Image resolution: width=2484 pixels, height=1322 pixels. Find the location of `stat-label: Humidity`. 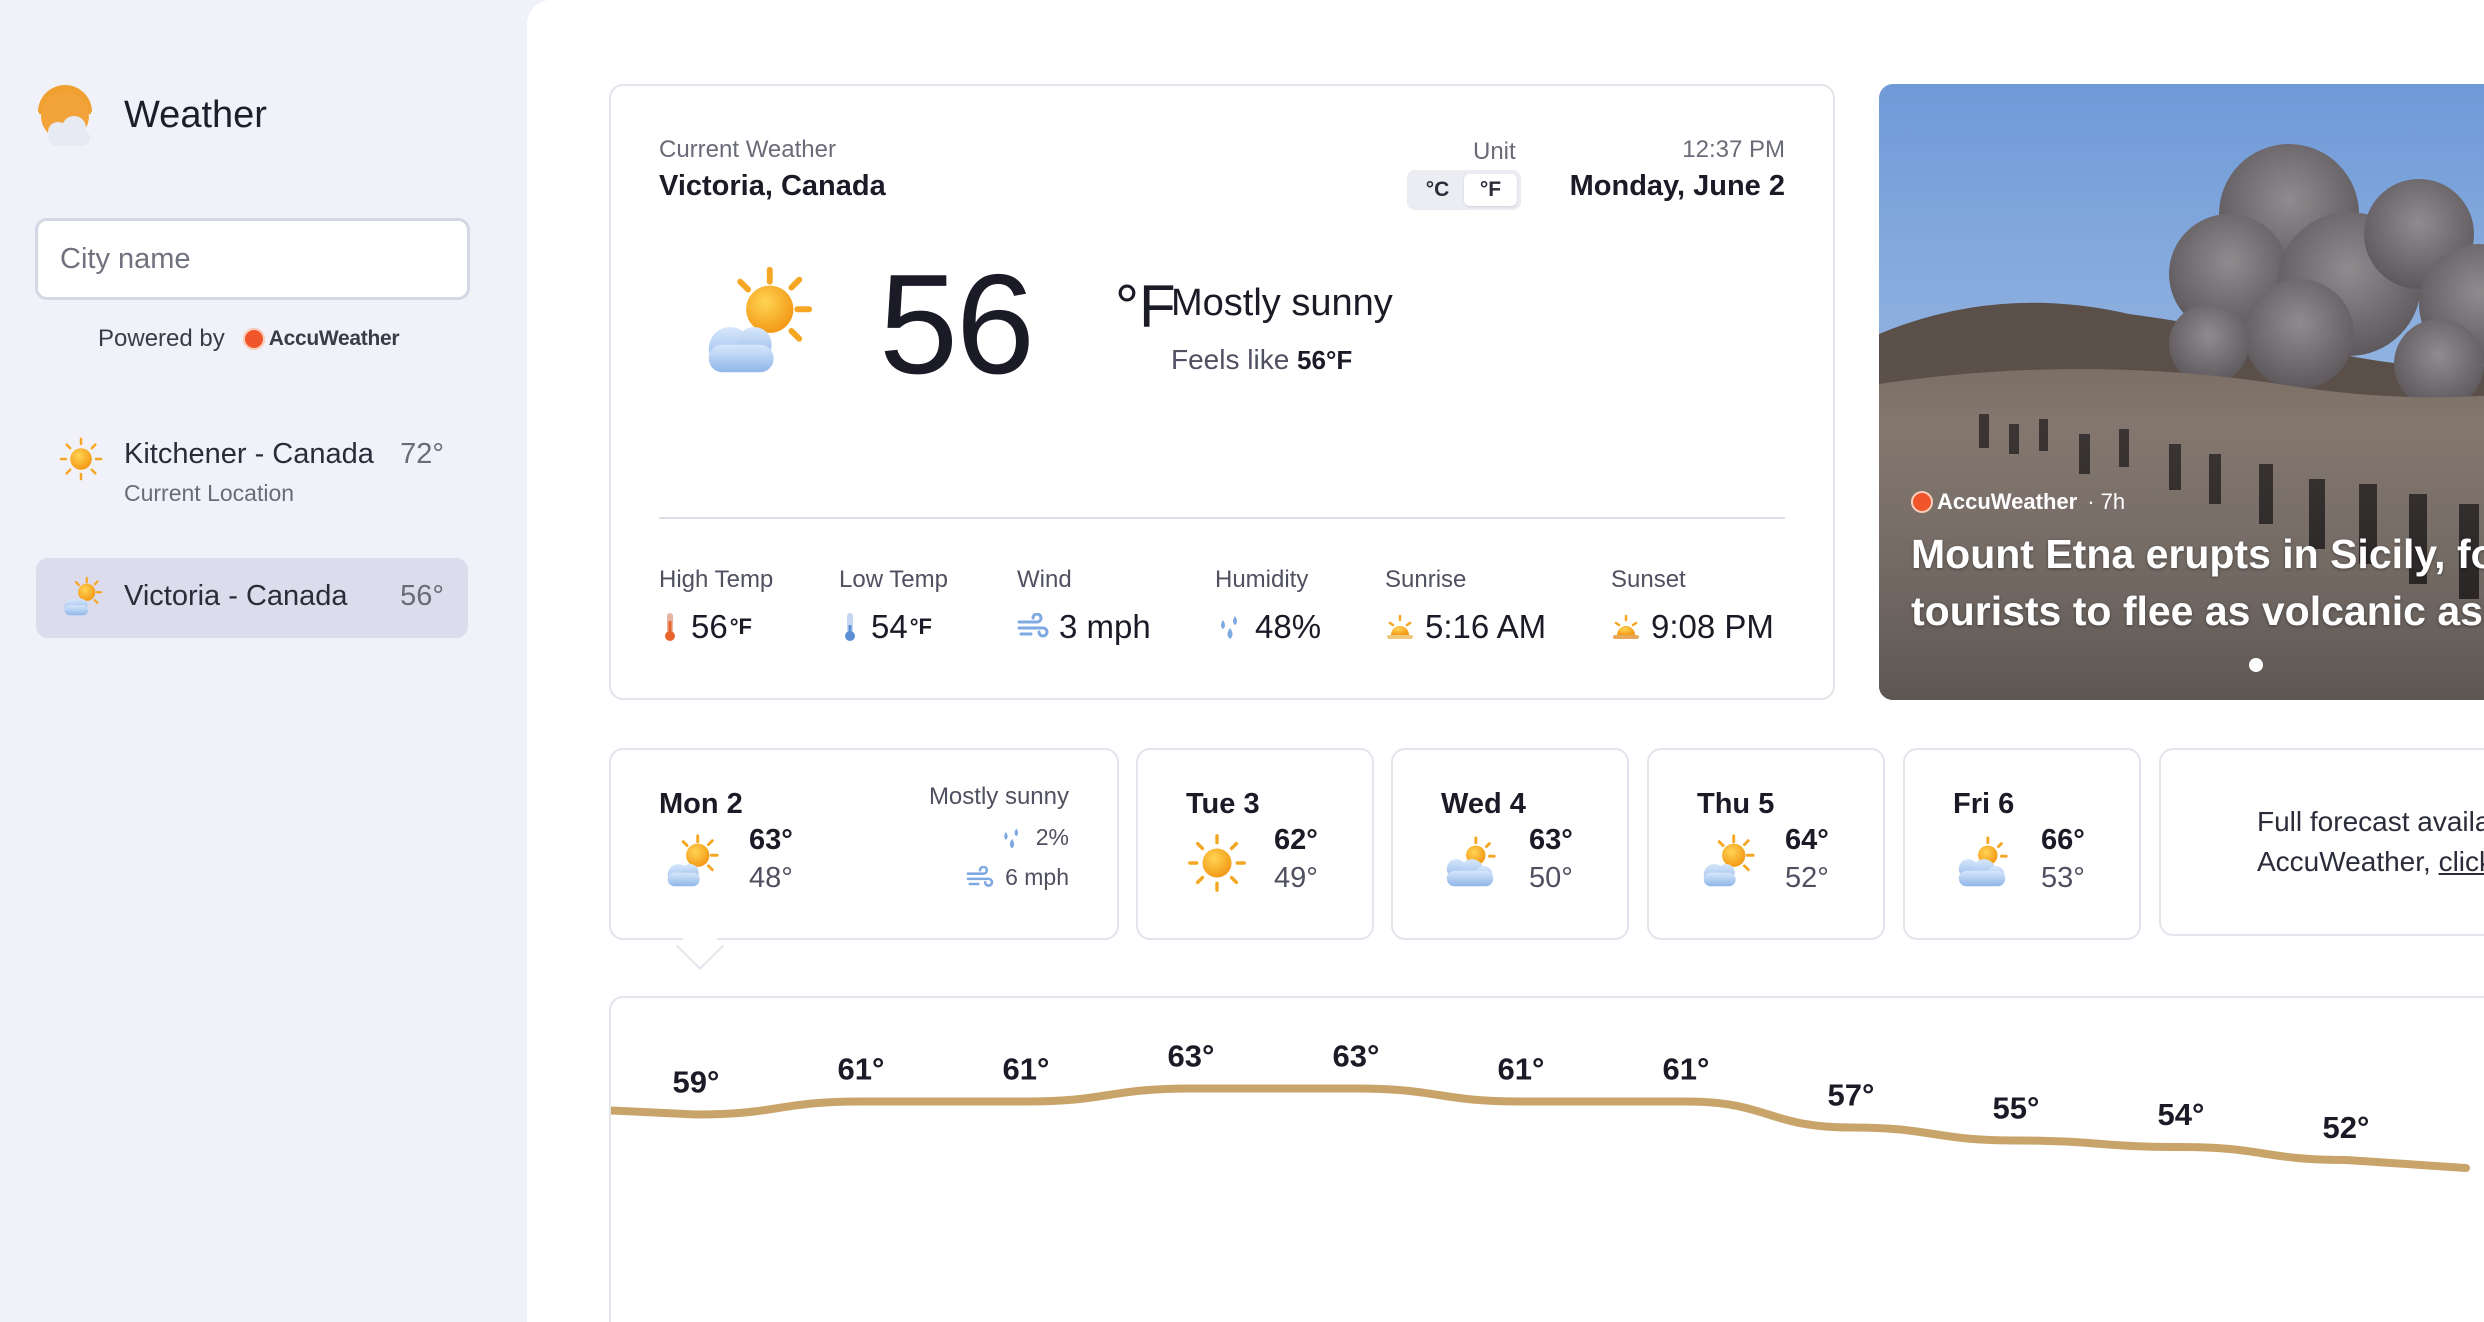

stat-label: Humidity is located at coordinates (1262, 579).